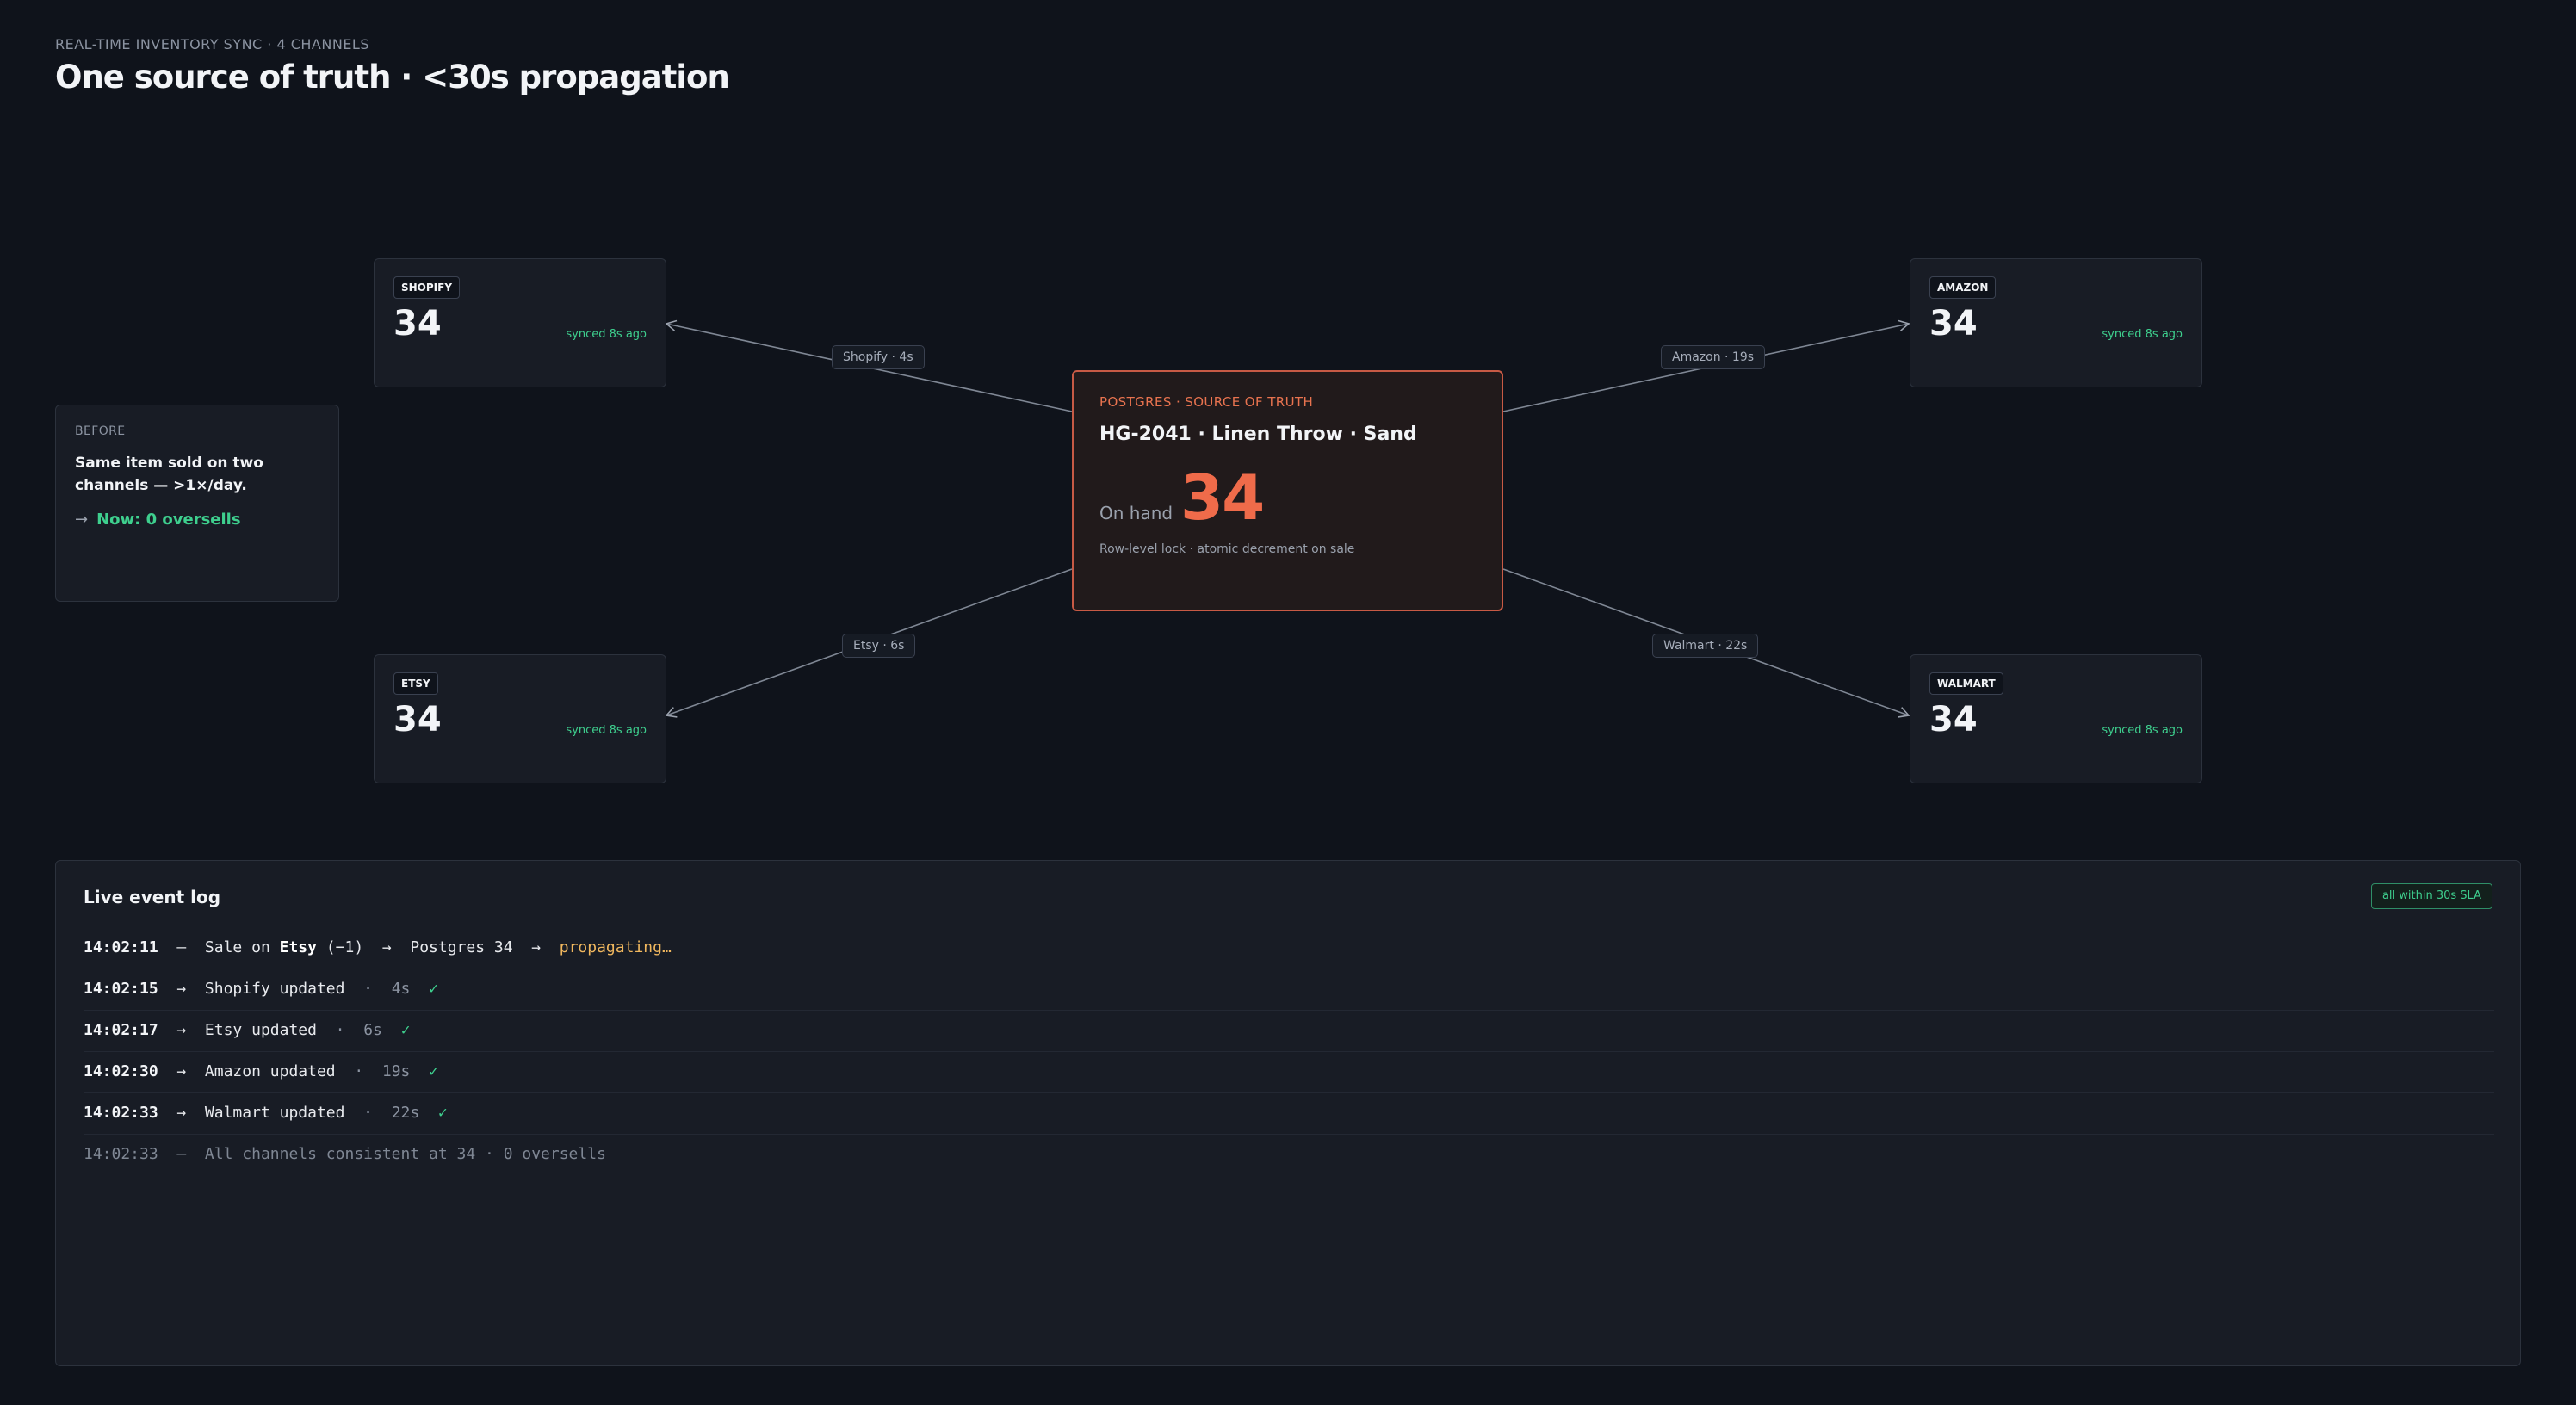 This screenshot has width=2576, height=1405. What do you see at coordinates (121, 947) in the screenshot?
I see `log-time: 14:02:11` at bounding box center [121, 947].